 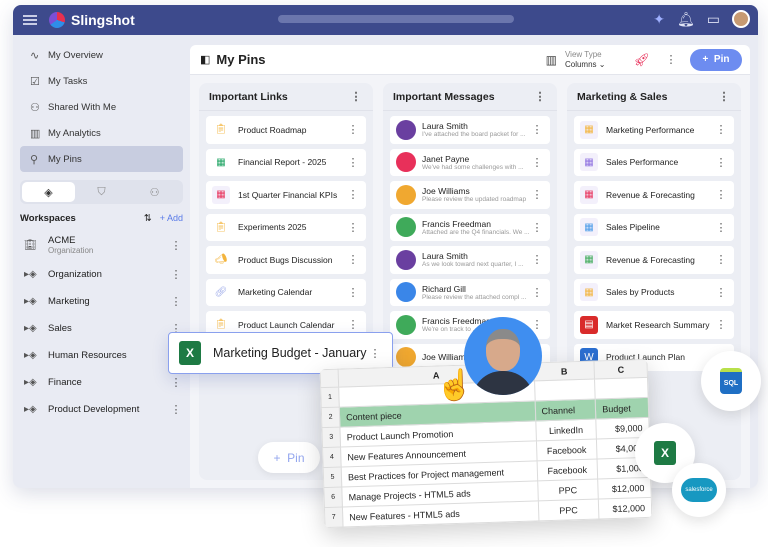 I want to click on user-avatar, so click(x=741, y=19).